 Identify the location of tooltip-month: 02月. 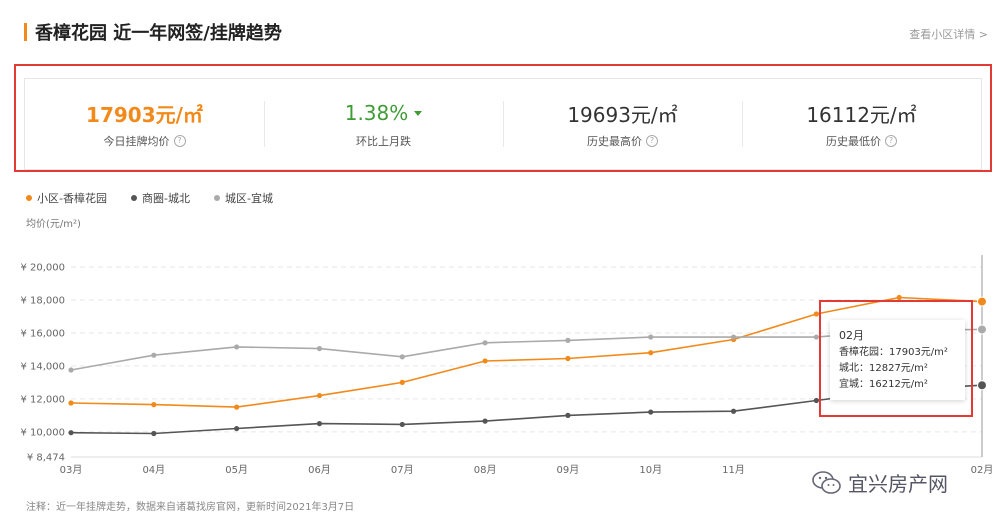
(851, 335).